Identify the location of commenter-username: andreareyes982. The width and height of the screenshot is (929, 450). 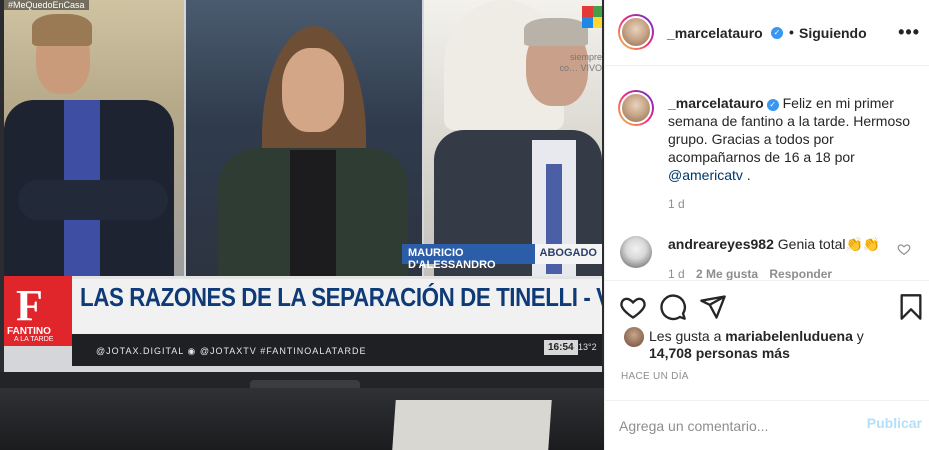
(721, 244).